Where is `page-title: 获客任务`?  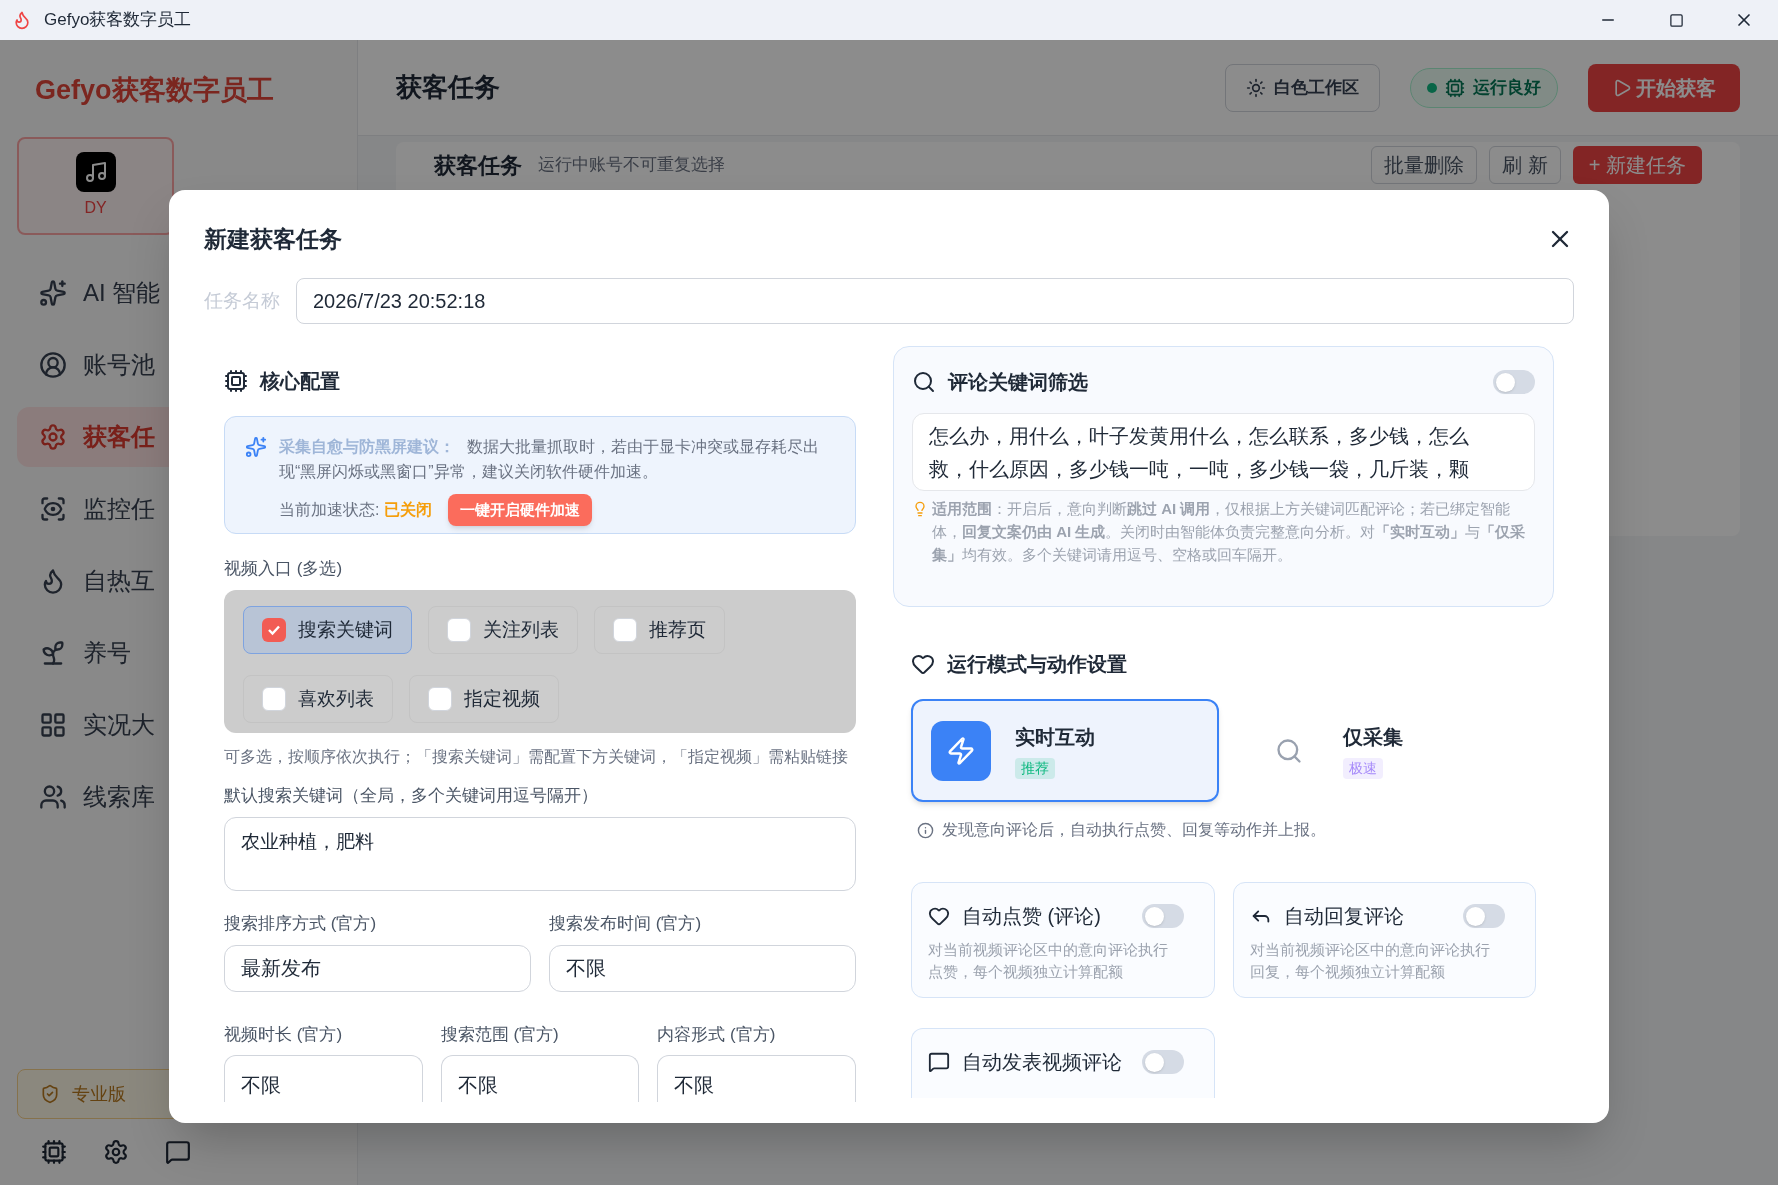 page-title: 获客任务 is located at coordinates (448, 87).